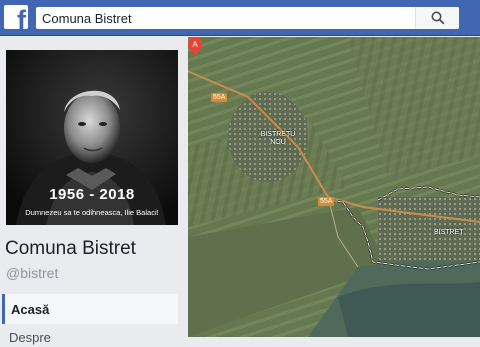  I want to click on search-button, so click(437, 18).